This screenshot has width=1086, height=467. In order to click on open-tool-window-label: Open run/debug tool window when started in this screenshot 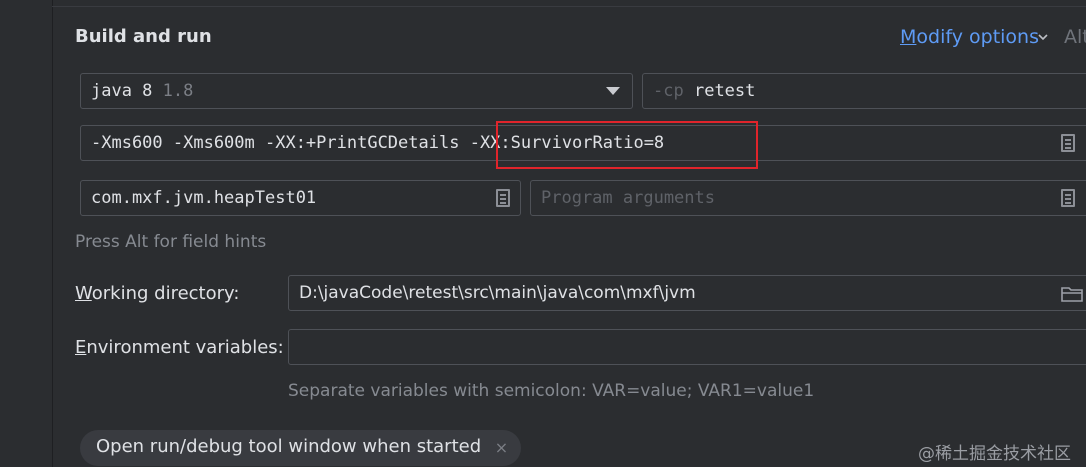, I will do `click(289, 446)`.